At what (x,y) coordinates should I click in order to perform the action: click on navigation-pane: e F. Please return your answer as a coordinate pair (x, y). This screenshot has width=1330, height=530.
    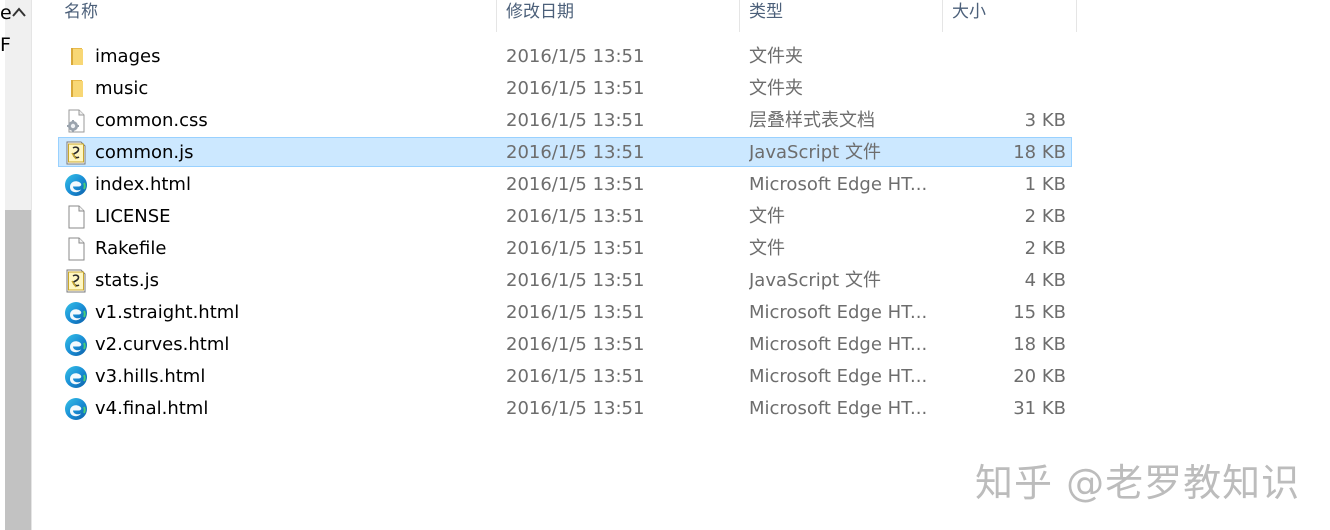
    Looking at the image, I should click on (16, 265).